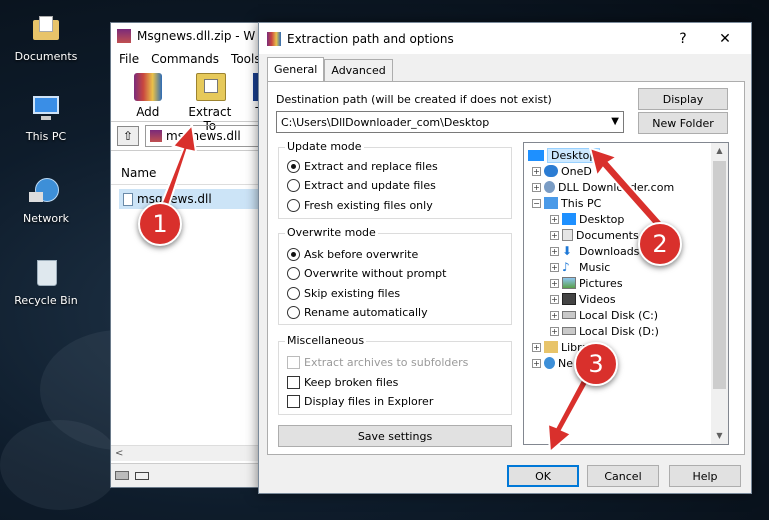  I want to click on step-badge-1: 1, so click(160, 224).